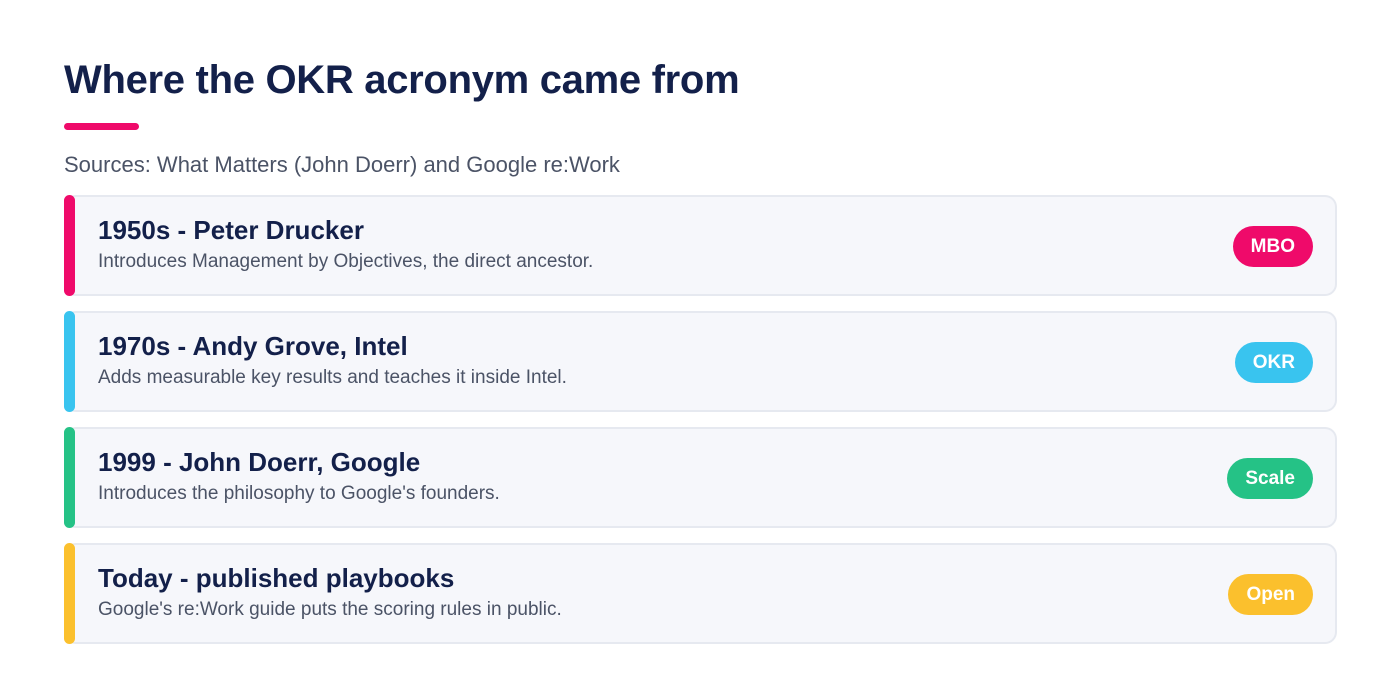 The width and height of the screenshot is (1400, 700). Describe the element at coordinates (259, 462) in the screenshot. I see `timeline-item-heading: 1999 - John Doerr, Google` at that location.